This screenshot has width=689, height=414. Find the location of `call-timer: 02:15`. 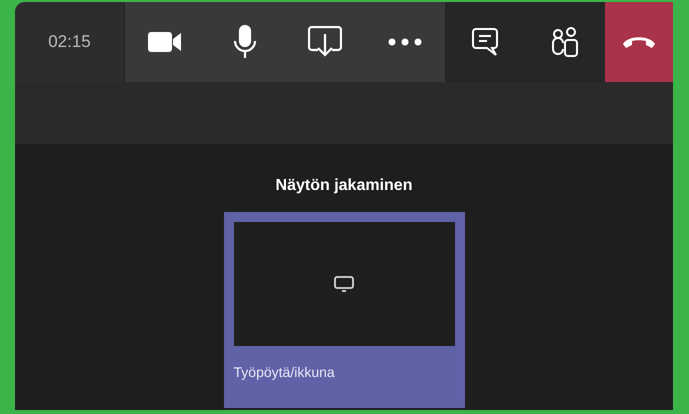

call-timer: 02:15 is located at coordinates (69, 42).